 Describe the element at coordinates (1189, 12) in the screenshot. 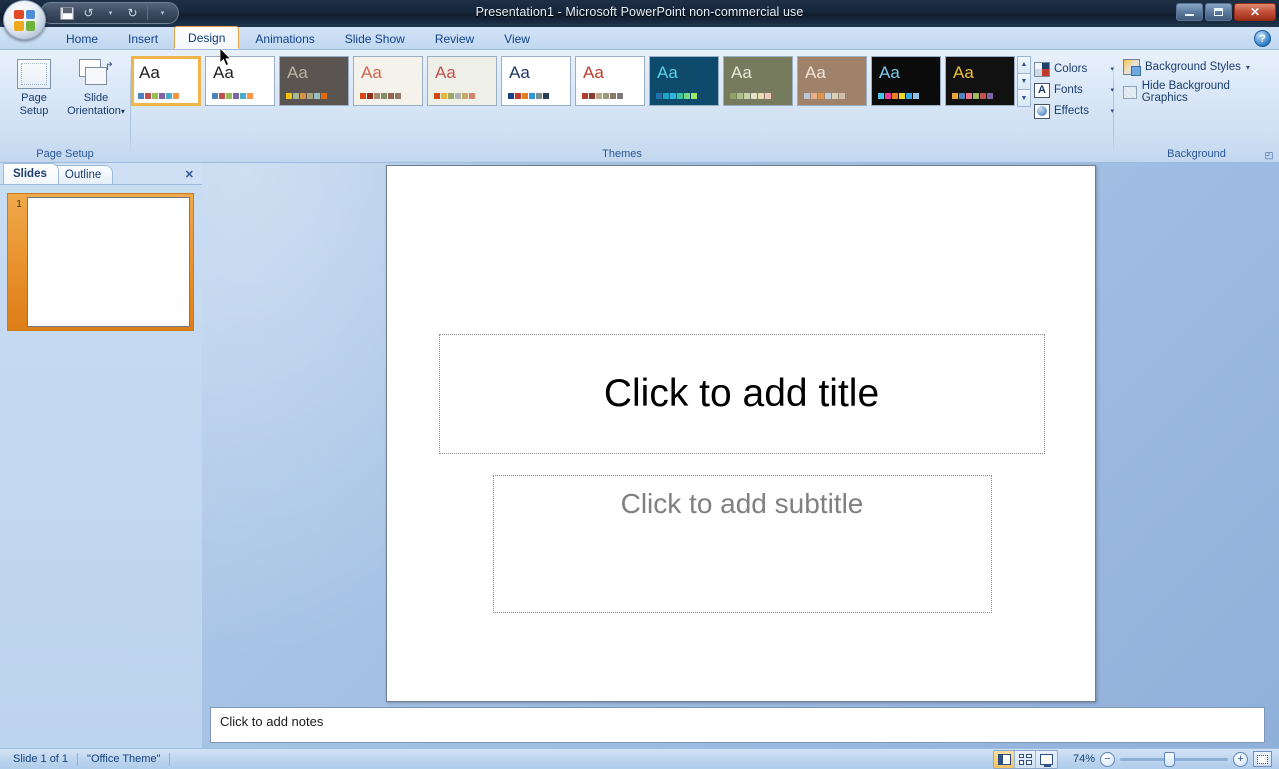

I see `minimize-button` at that location.